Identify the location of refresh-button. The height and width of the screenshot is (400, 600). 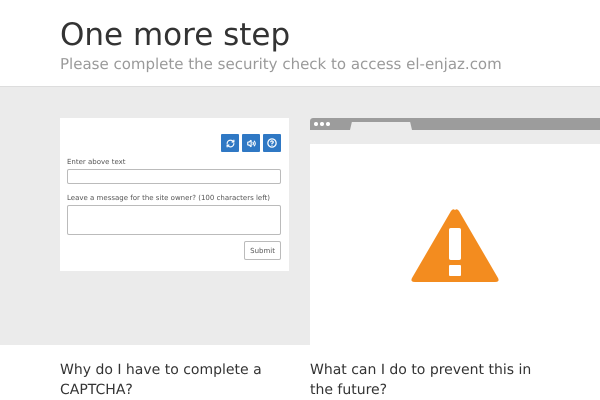
(230, 143).